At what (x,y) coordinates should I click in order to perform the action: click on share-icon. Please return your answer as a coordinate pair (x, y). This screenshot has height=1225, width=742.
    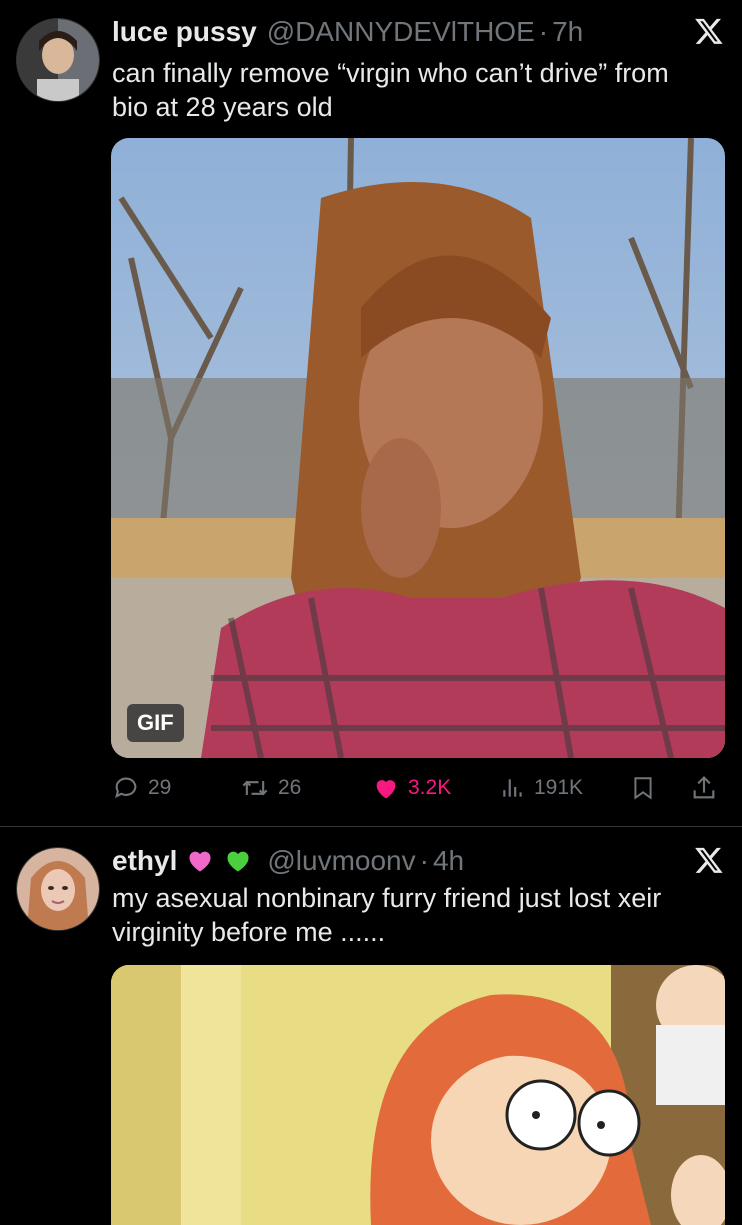
    Looking at the image, I should click on (704, 787).